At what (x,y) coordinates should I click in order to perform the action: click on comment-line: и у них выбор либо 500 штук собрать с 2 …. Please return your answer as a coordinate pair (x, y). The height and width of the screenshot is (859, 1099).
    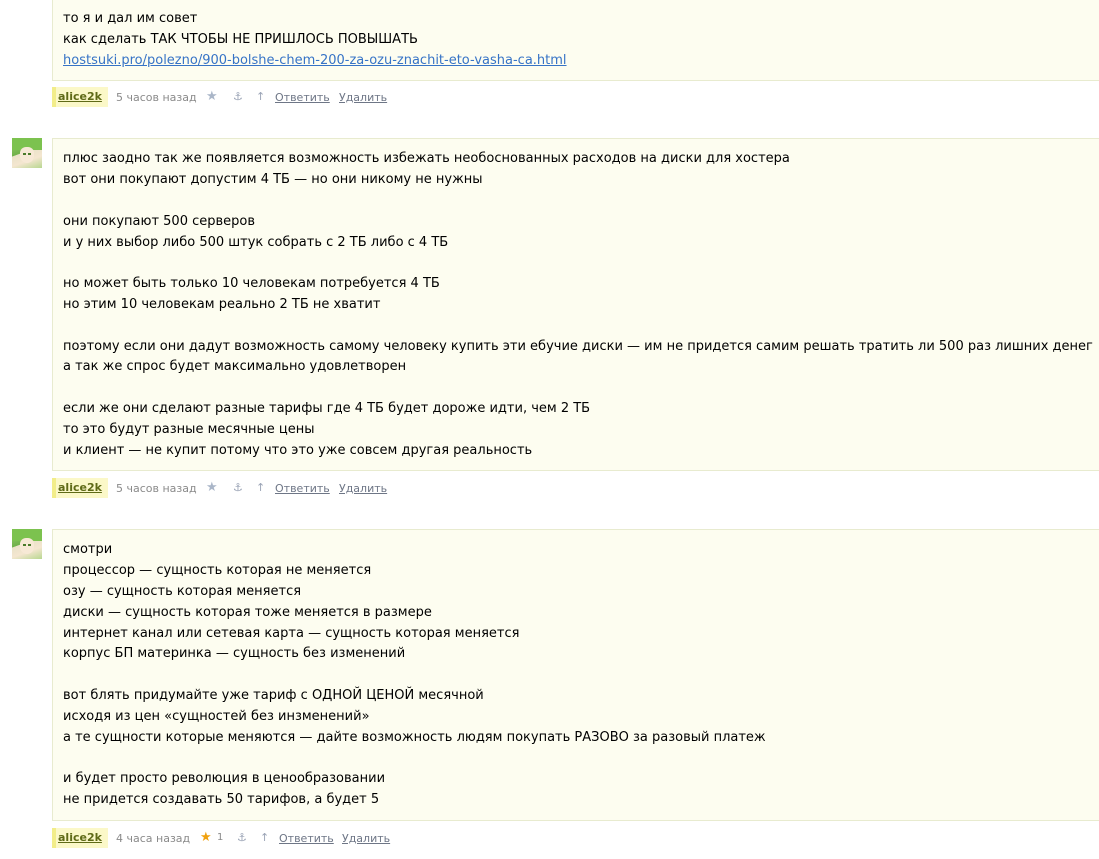
    Looking at the image, I should click on (256, 242).